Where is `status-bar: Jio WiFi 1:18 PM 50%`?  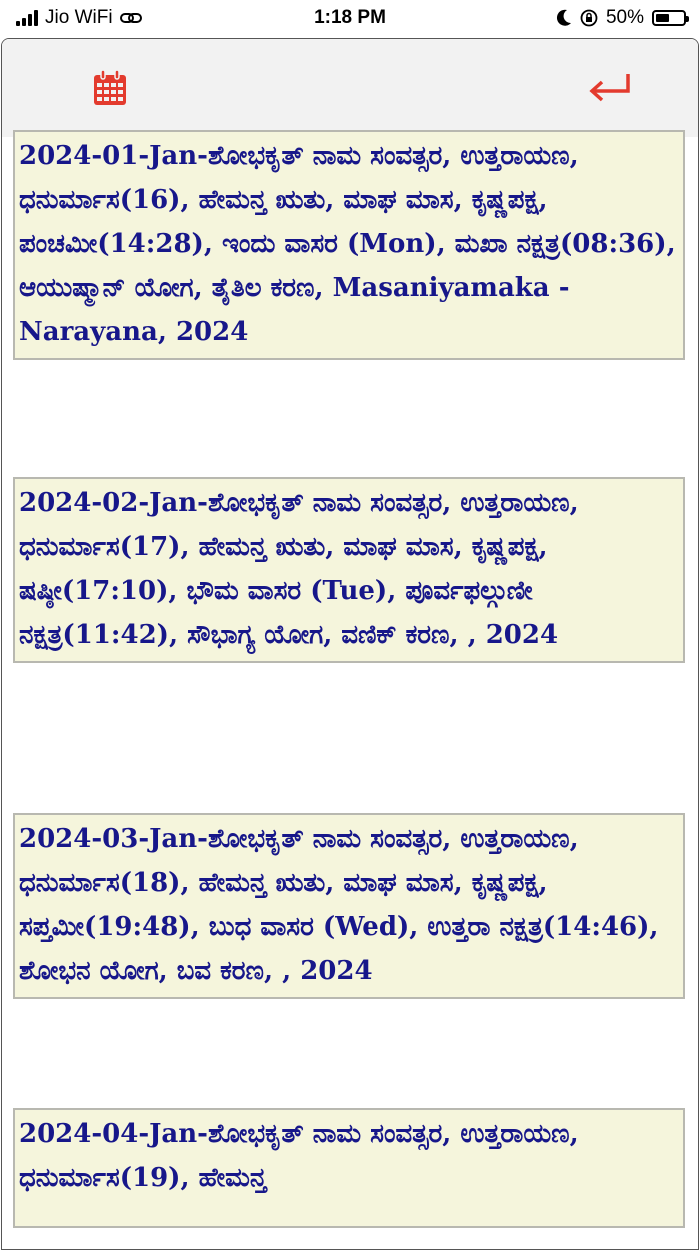
status-bar: Jio WiFi 1:18 PM 50% is located at coordinates (350, 19).